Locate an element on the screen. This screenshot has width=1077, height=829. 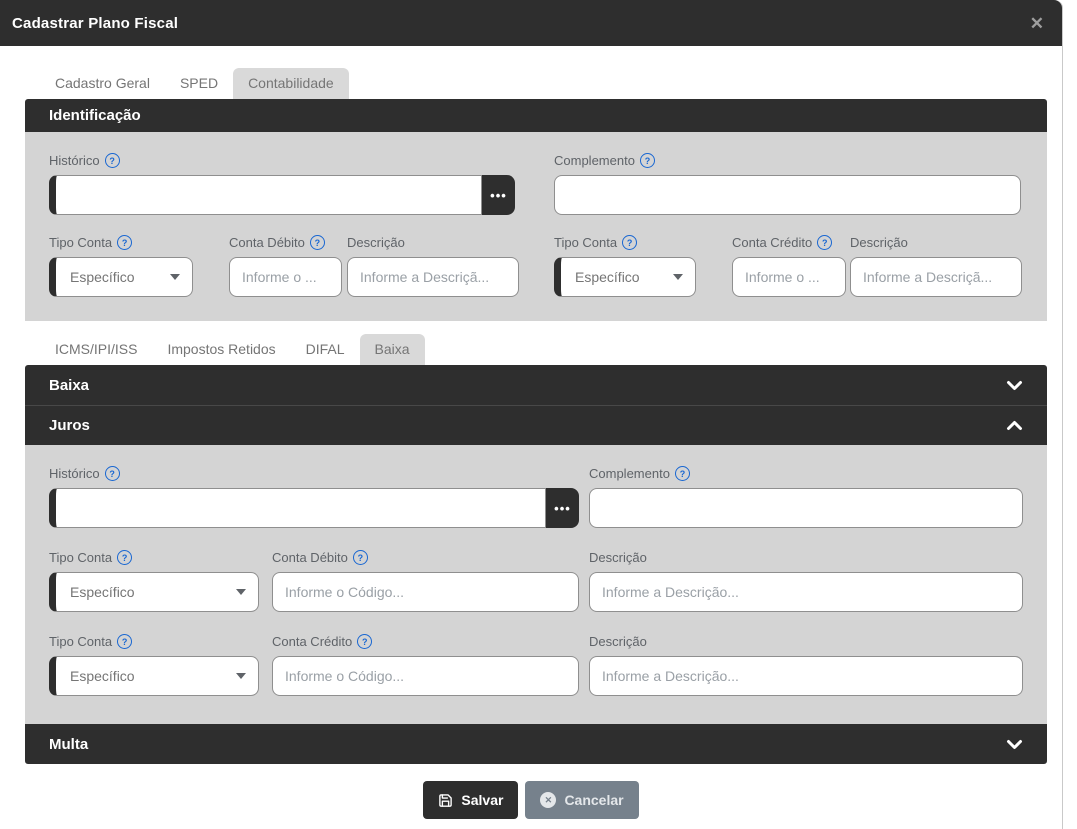
cancel-icon: ✕ is located at coordinates (548, 800).